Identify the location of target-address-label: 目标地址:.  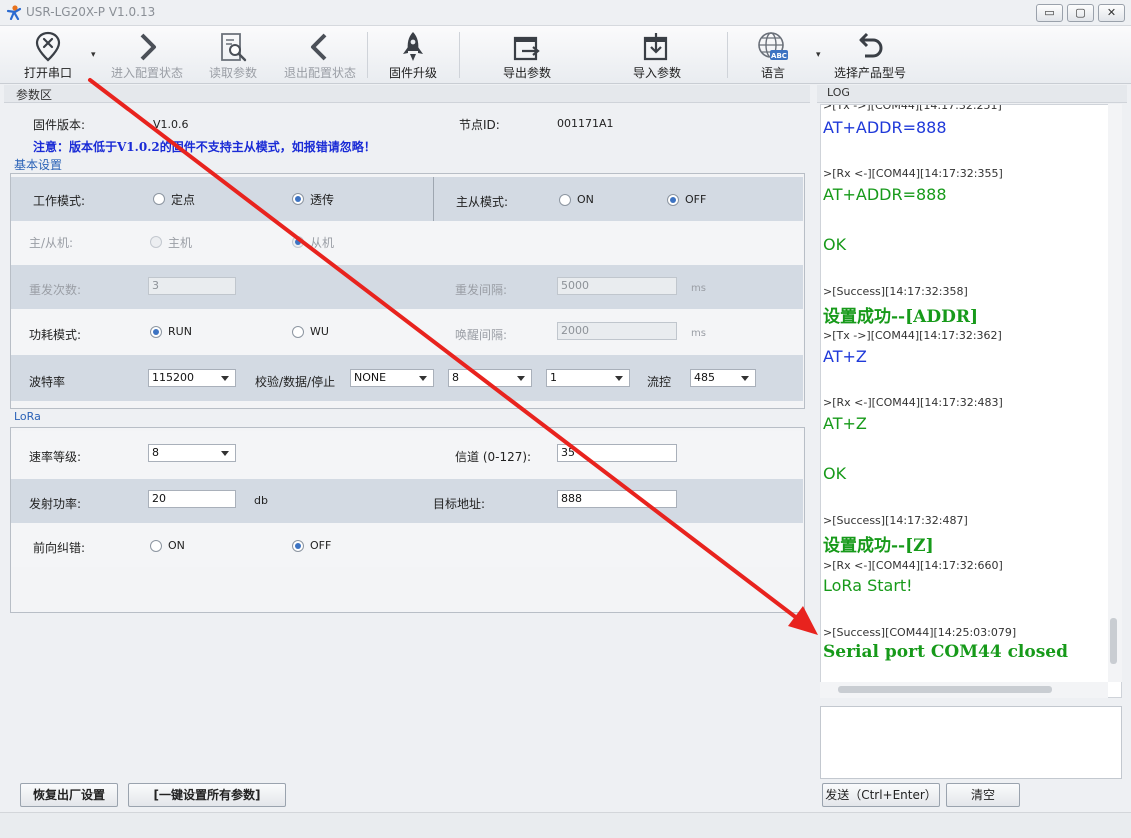
(459, 504).